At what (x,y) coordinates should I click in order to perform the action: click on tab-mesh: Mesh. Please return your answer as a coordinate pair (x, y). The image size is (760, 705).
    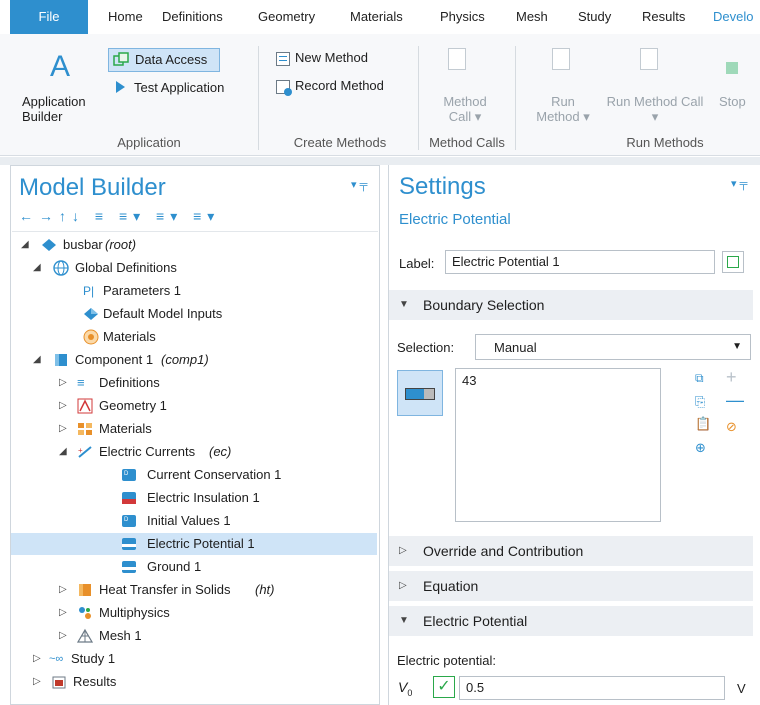
    Looking at the image, I should click on (532, 16).